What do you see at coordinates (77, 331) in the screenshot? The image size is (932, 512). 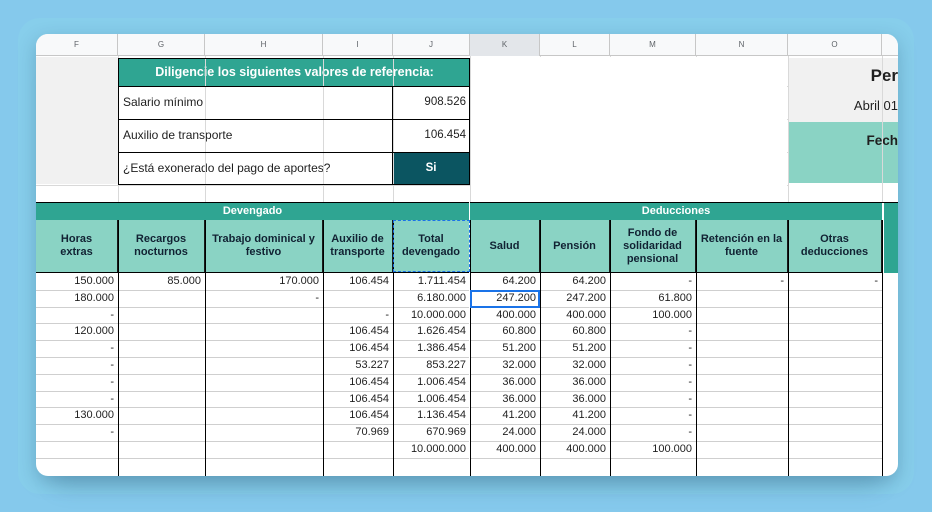 I see `table-cell: 120.000` at bounding box center [77, 331].